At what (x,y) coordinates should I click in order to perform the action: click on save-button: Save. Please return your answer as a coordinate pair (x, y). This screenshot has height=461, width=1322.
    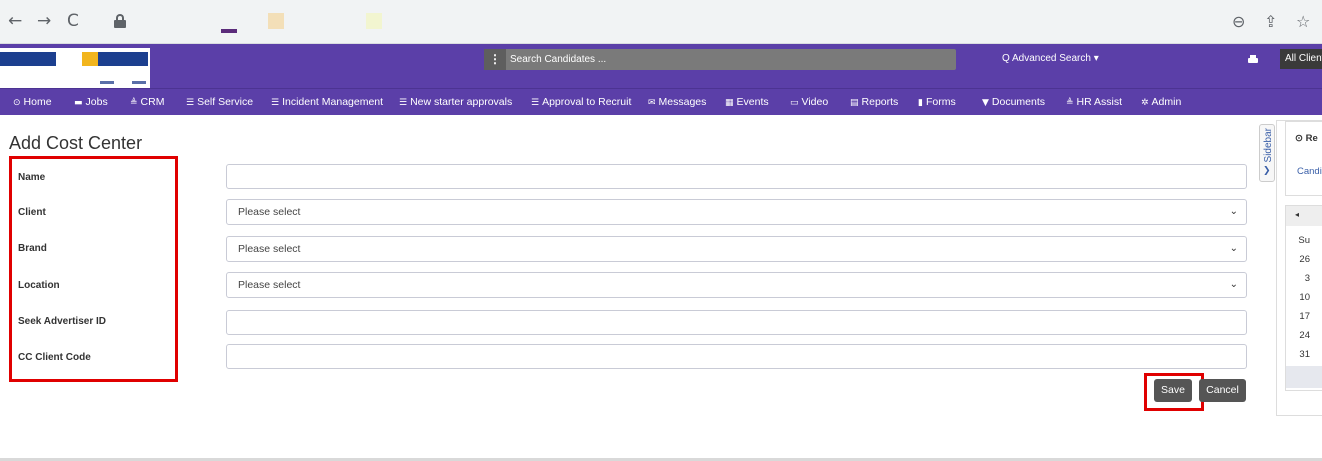
    Looking at the image, I should click on (1173, 390).